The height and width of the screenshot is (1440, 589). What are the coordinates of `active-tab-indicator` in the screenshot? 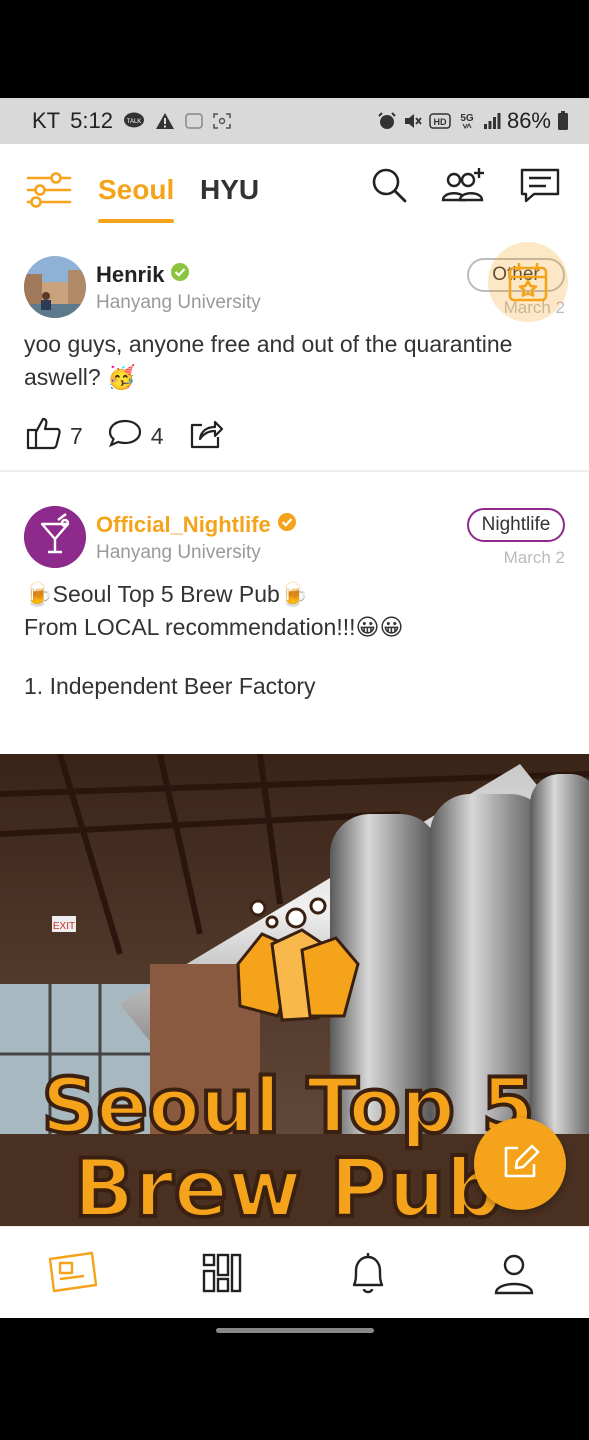 It's located at (136, 221).